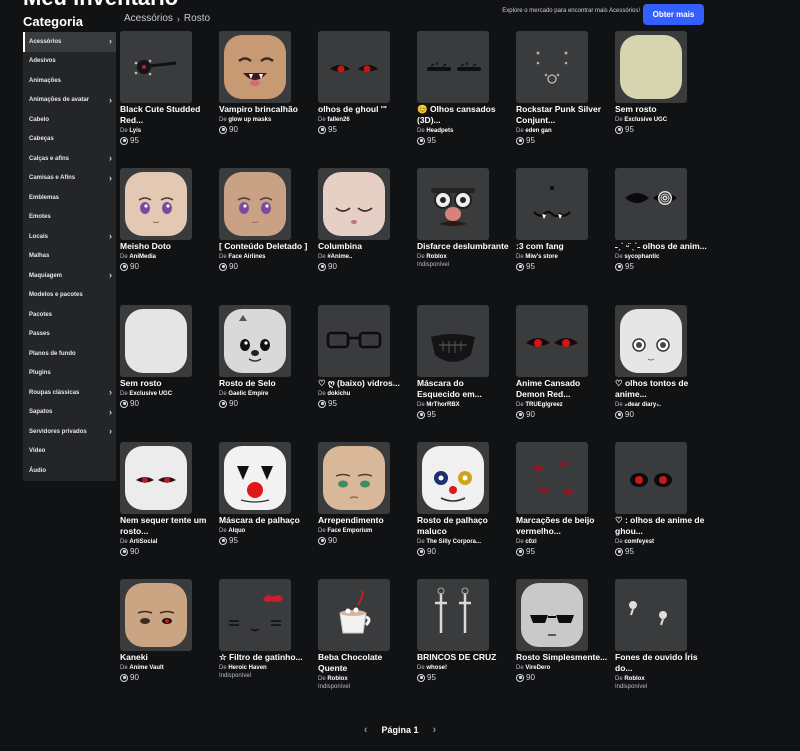 This screenshot has height=751, width=800. What do you see at coordinates (641, 257) in the screenshot?
I see `creator-link: sycophantic` at bounding box center [641, 257].